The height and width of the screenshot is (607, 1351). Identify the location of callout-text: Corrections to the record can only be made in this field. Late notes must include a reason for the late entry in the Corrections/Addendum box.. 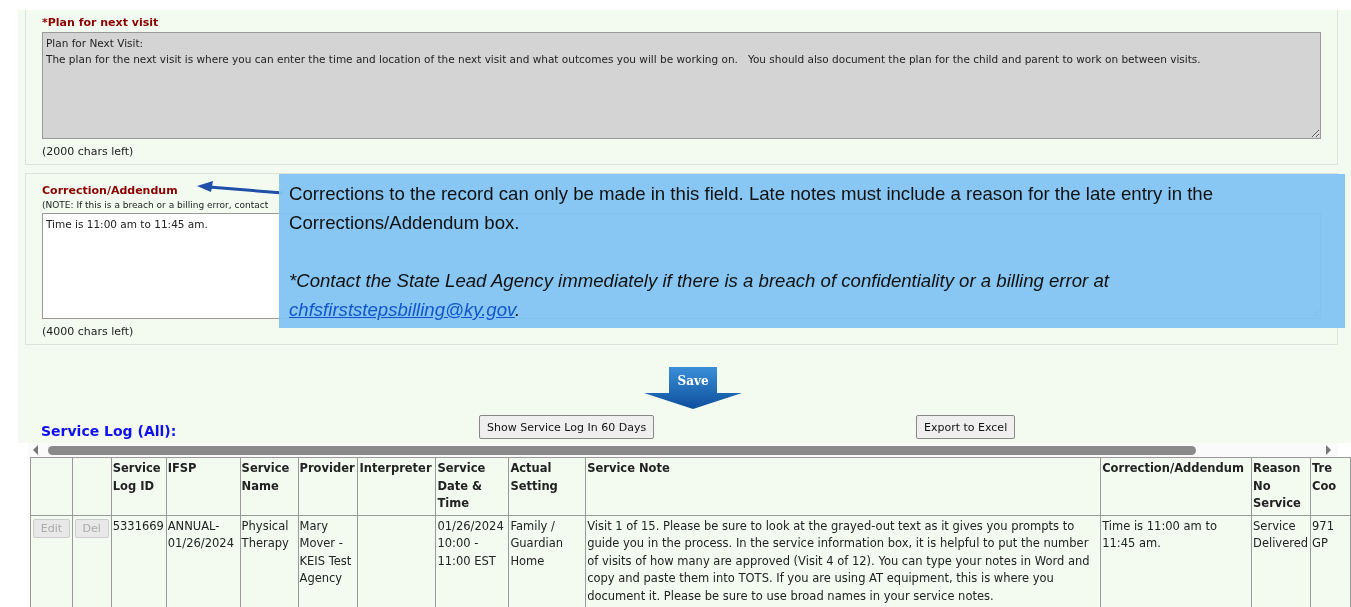
(751, 208).